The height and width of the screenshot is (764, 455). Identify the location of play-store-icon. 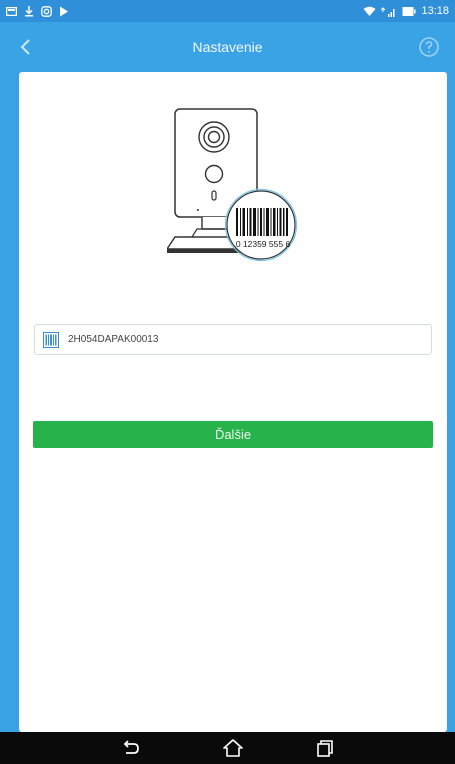
(64, 11).